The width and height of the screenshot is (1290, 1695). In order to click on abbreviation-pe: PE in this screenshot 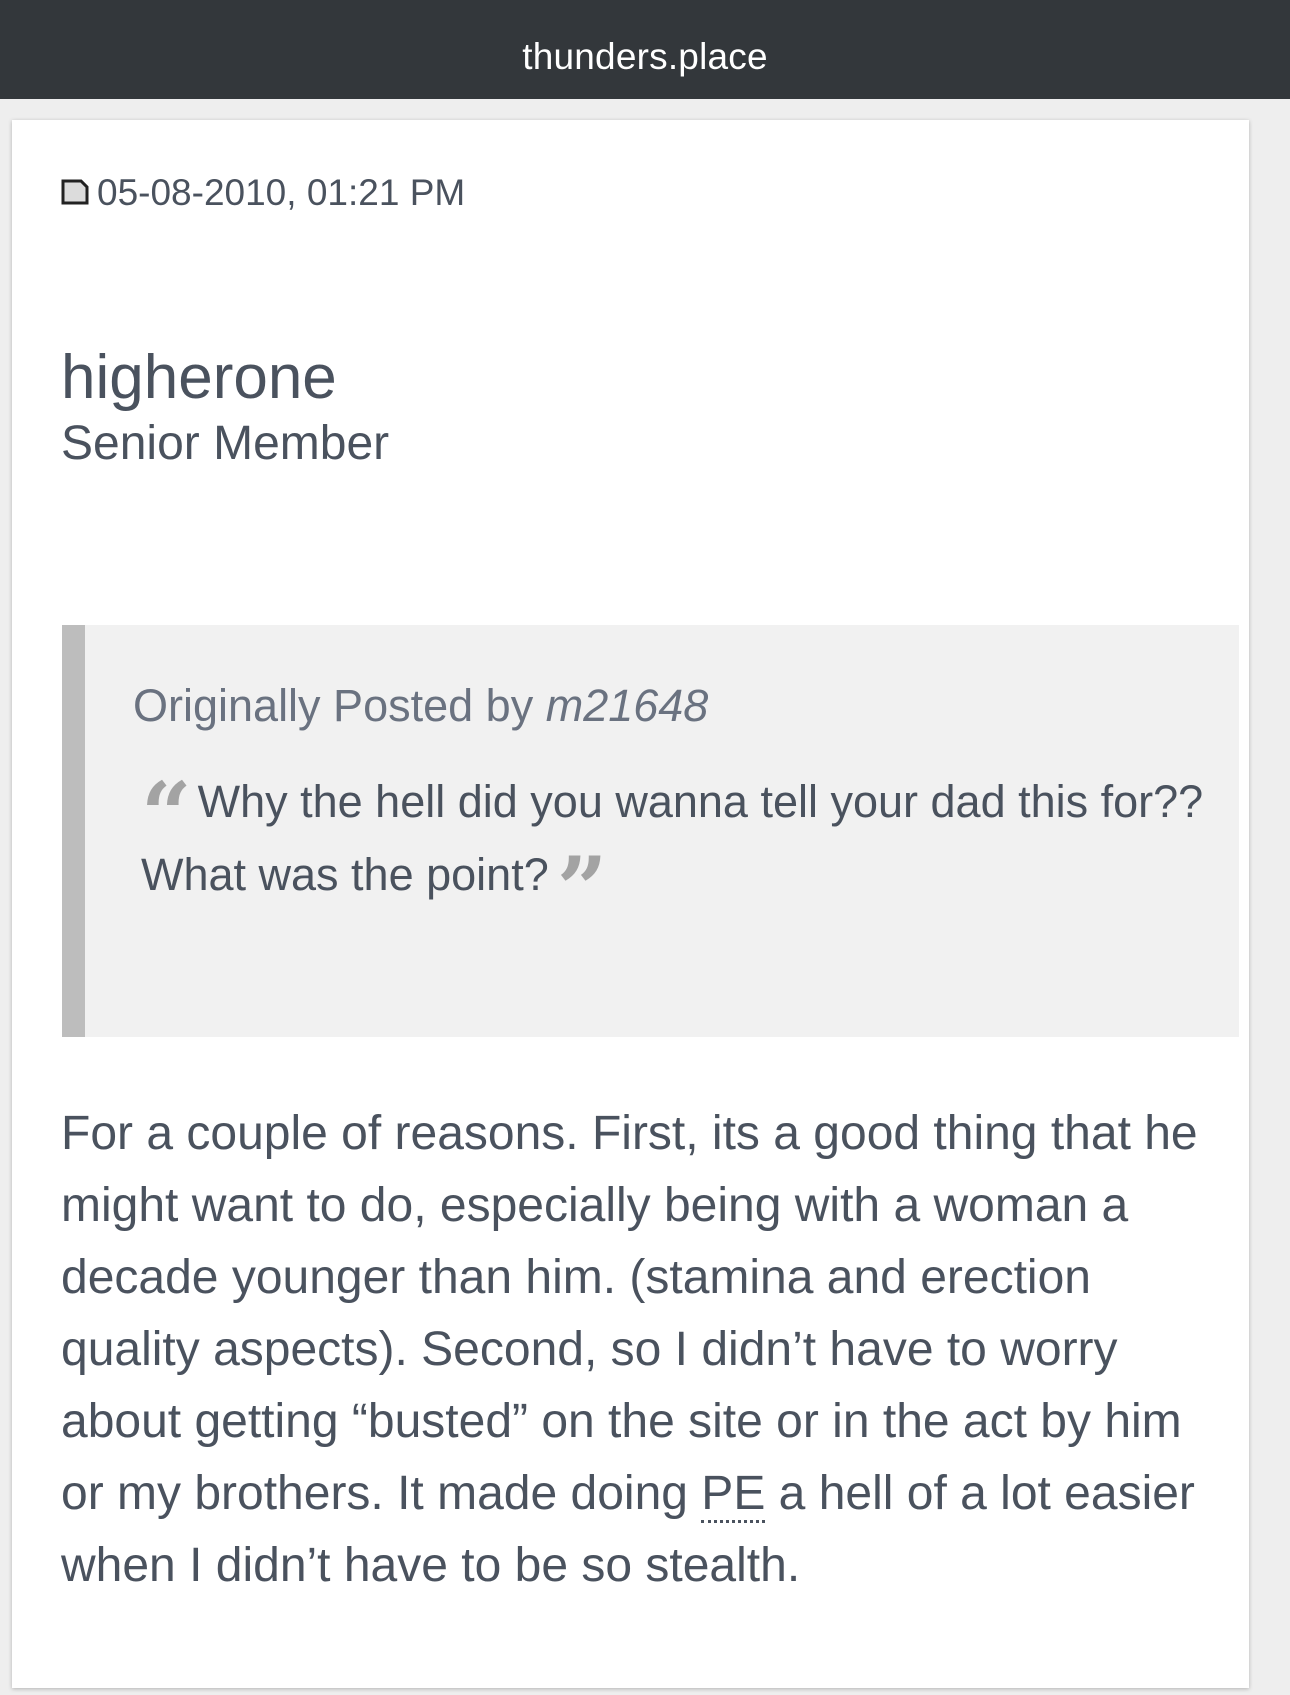, I will do `click(733, 1495)`.